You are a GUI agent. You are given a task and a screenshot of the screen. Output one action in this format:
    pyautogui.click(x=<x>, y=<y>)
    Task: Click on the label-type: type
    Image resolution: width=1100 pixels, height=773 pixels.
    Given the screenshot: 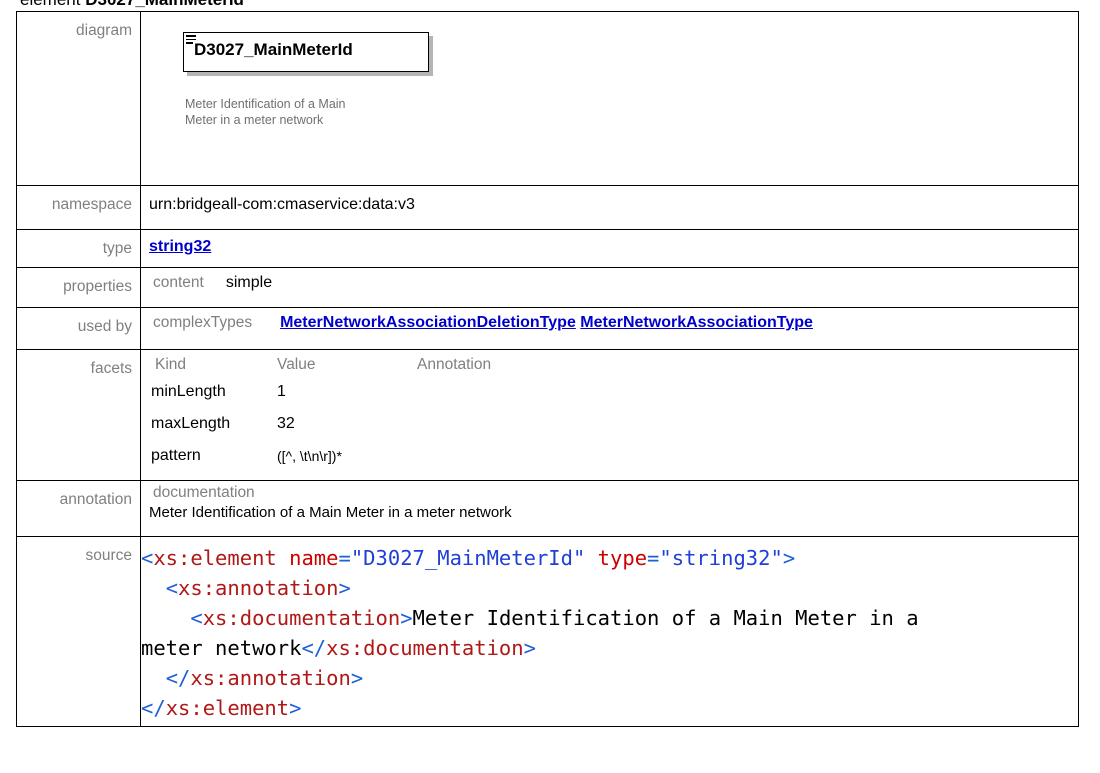 What is the action you would take?
    pyautogui.click(x=78, y=248)
    